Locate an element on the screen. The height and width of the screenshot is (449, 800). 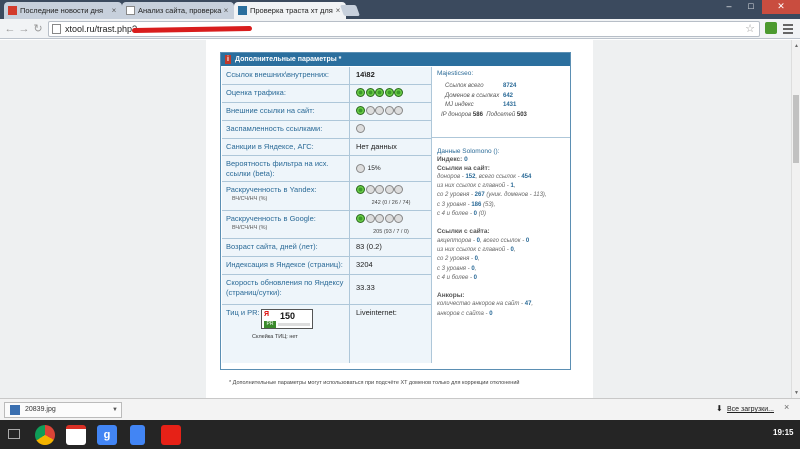
stat-value: 586 is located at coordinates (477, 114).